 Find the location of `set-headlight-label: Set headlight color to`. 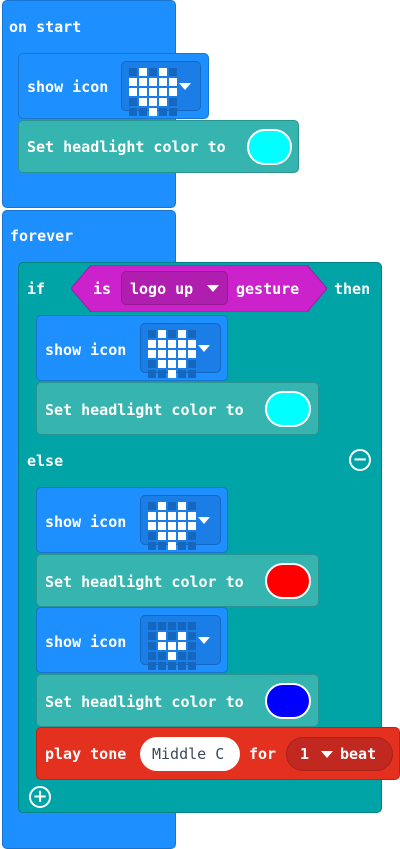

set-headlight-label: Set headlight color to is located at coordinates (144, 702).